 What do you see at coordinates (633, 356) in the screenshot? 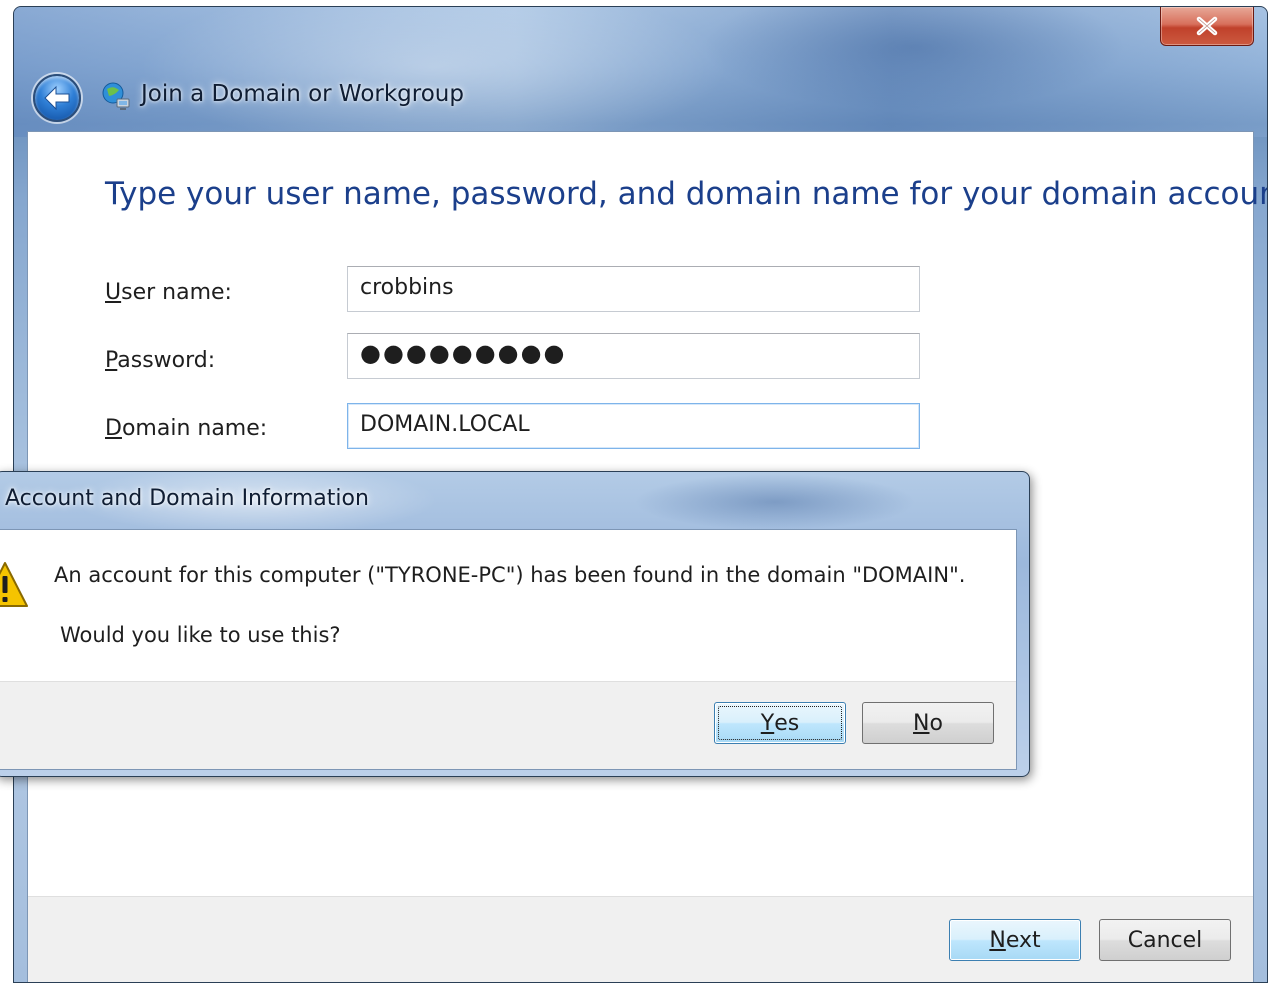
I see `password-field: ●●●●●●●●●` at bounding box center [633, 356].